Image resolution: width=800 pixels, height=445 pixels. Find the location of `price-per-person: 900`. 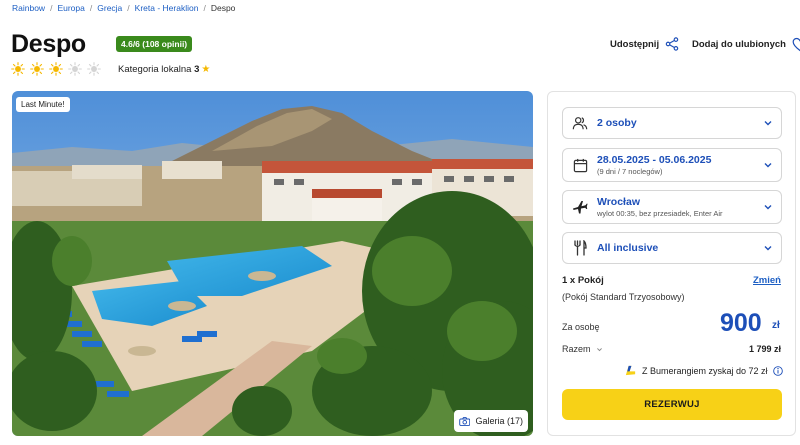

price-per-person: 900 is located at coordinates (741, 323).